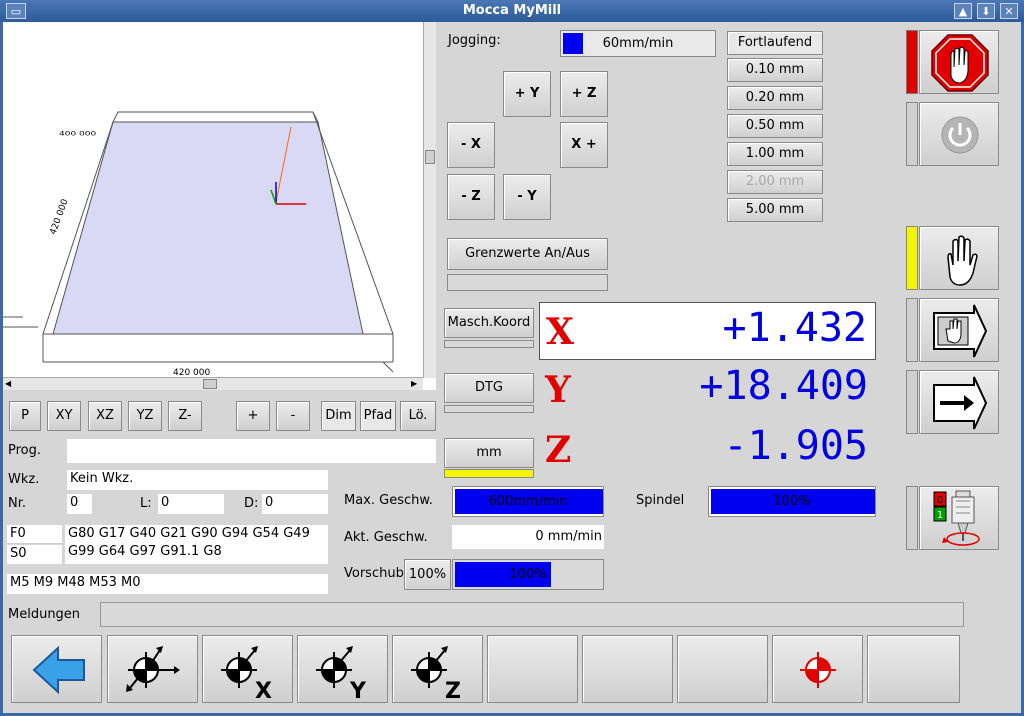  What do you see at coordinates (105, 416) in the screenshot?
I see `view-xz-button: XZ` at bounding box center [105, 416].